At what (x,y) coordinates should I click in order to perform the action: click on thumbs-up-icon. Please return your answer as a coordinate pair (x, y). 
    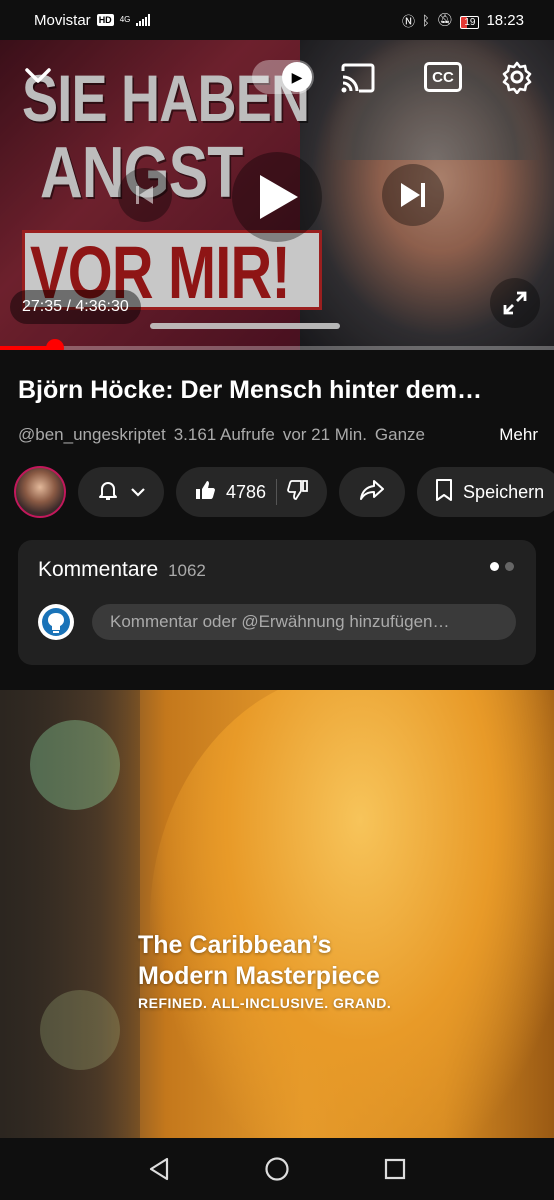
    Looking at the image, I should click on (205, 492).